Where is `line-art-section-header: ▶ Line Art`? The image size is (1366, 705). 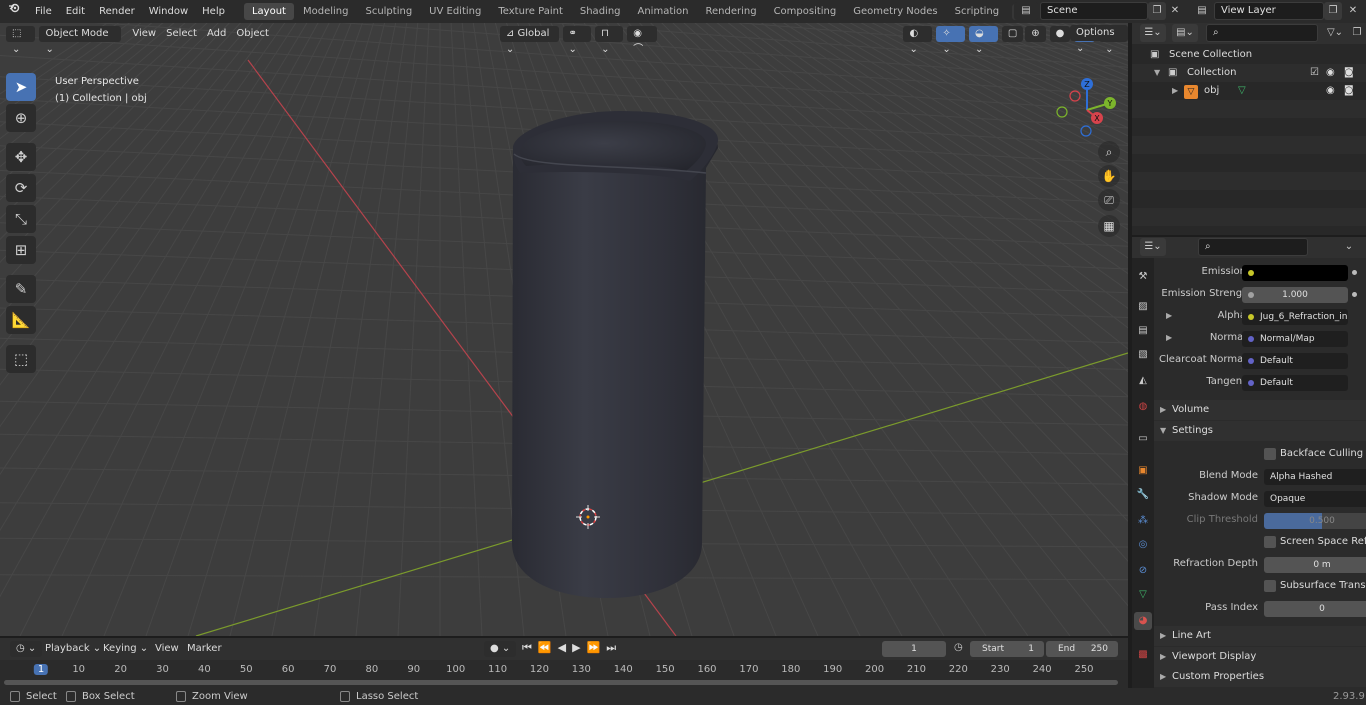
line-art-section-header: ▶ Line Art is located at coordinates (1260, 636).